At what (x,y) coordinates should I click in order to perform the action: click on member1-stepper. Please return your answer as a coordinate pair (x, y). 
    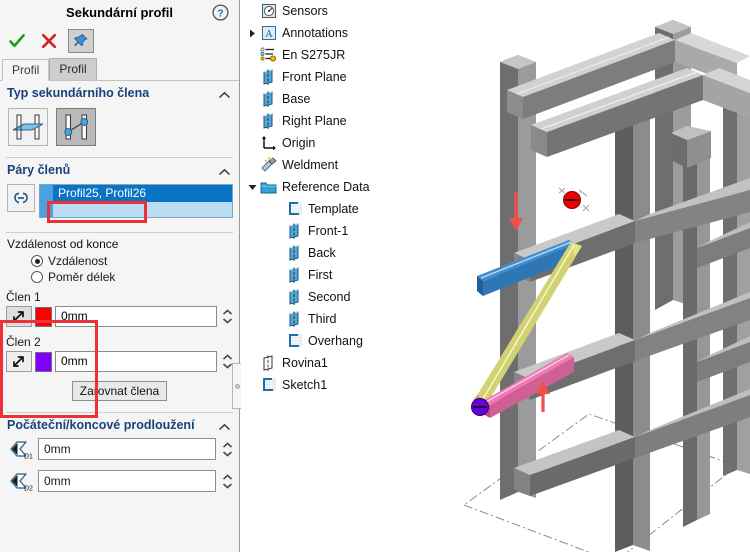
    Looking at the image, I should click on (227, 316).